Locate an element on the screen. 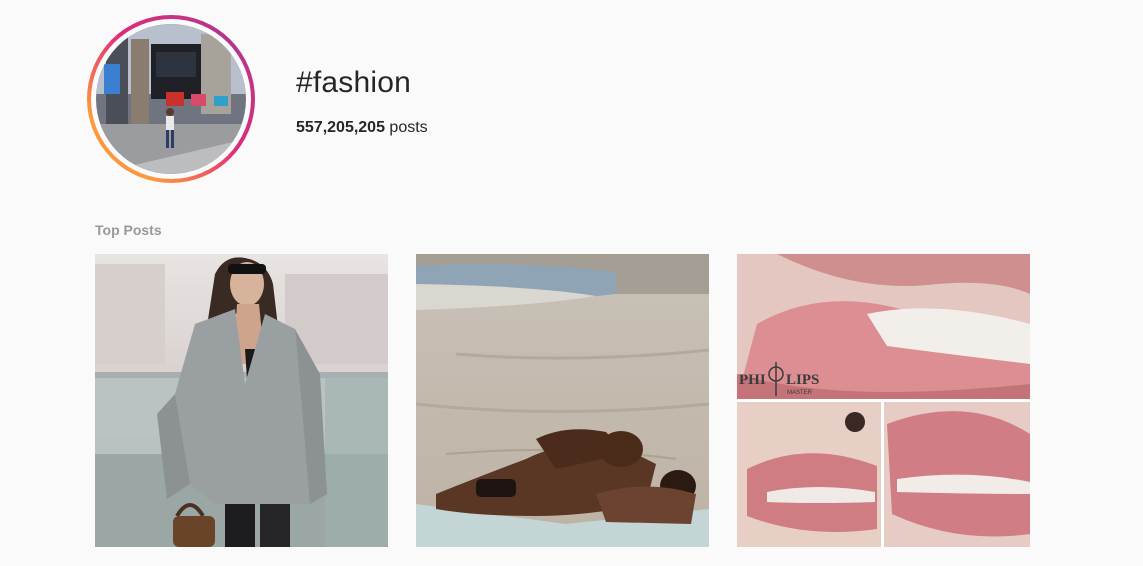 This screenshot has width=1143, height=566. top-post-3: PHI LIPS MASTER is located at coordinates (883, 400).